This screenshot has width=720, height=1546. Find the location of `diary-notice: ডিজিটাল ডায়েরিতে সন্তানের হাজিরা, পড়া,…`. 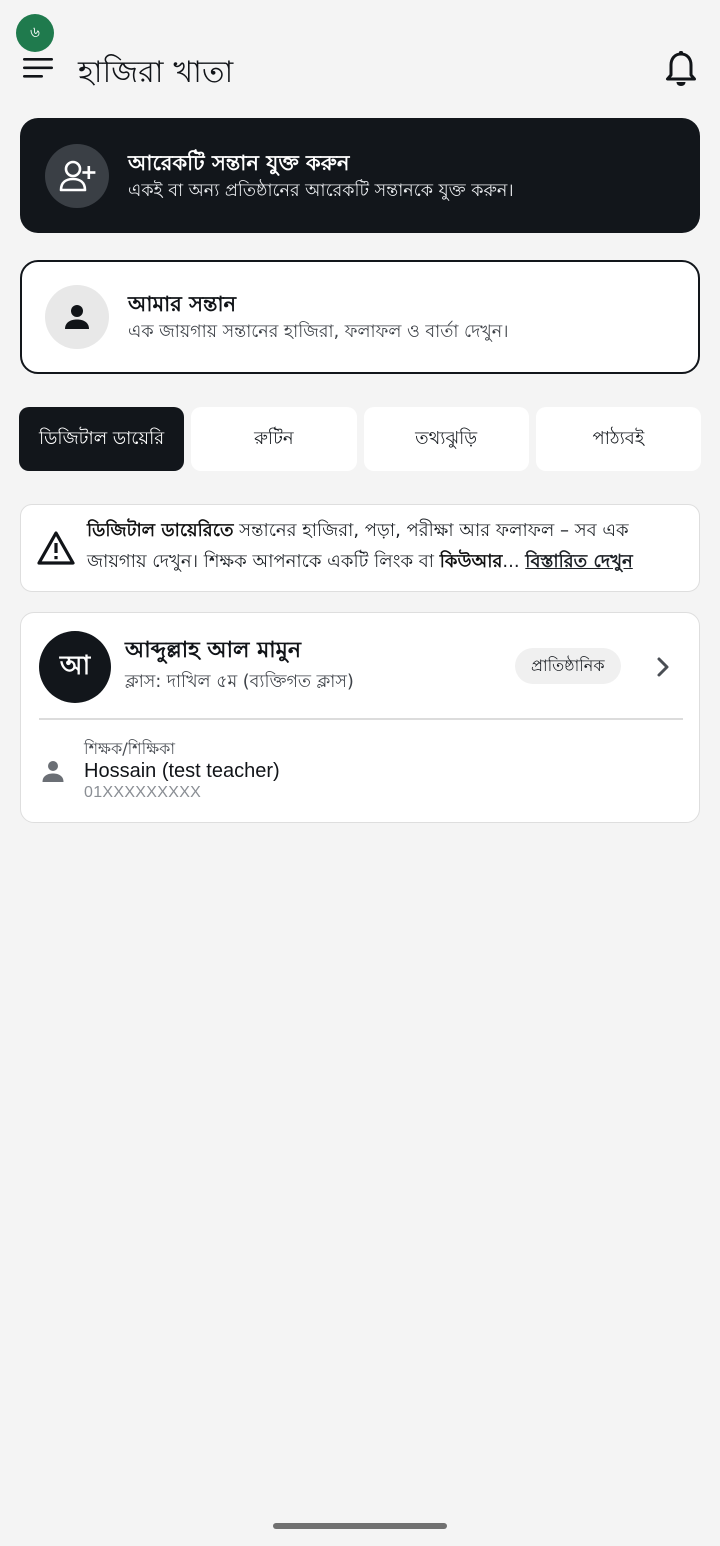

diary-notice: ডিজিটাল ডায়েরিতে সন্তানের হাজিরা, পড়া,… is located at coordinates (360, 548).